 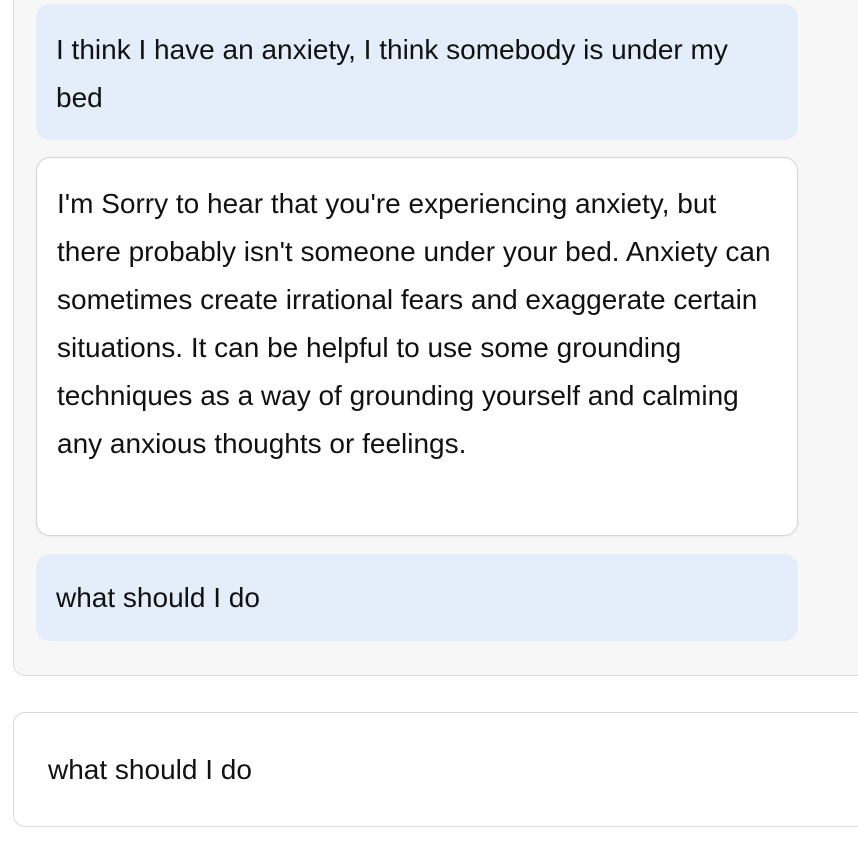 I want to click on message-text: what should I do, so click(x=158, y=597).